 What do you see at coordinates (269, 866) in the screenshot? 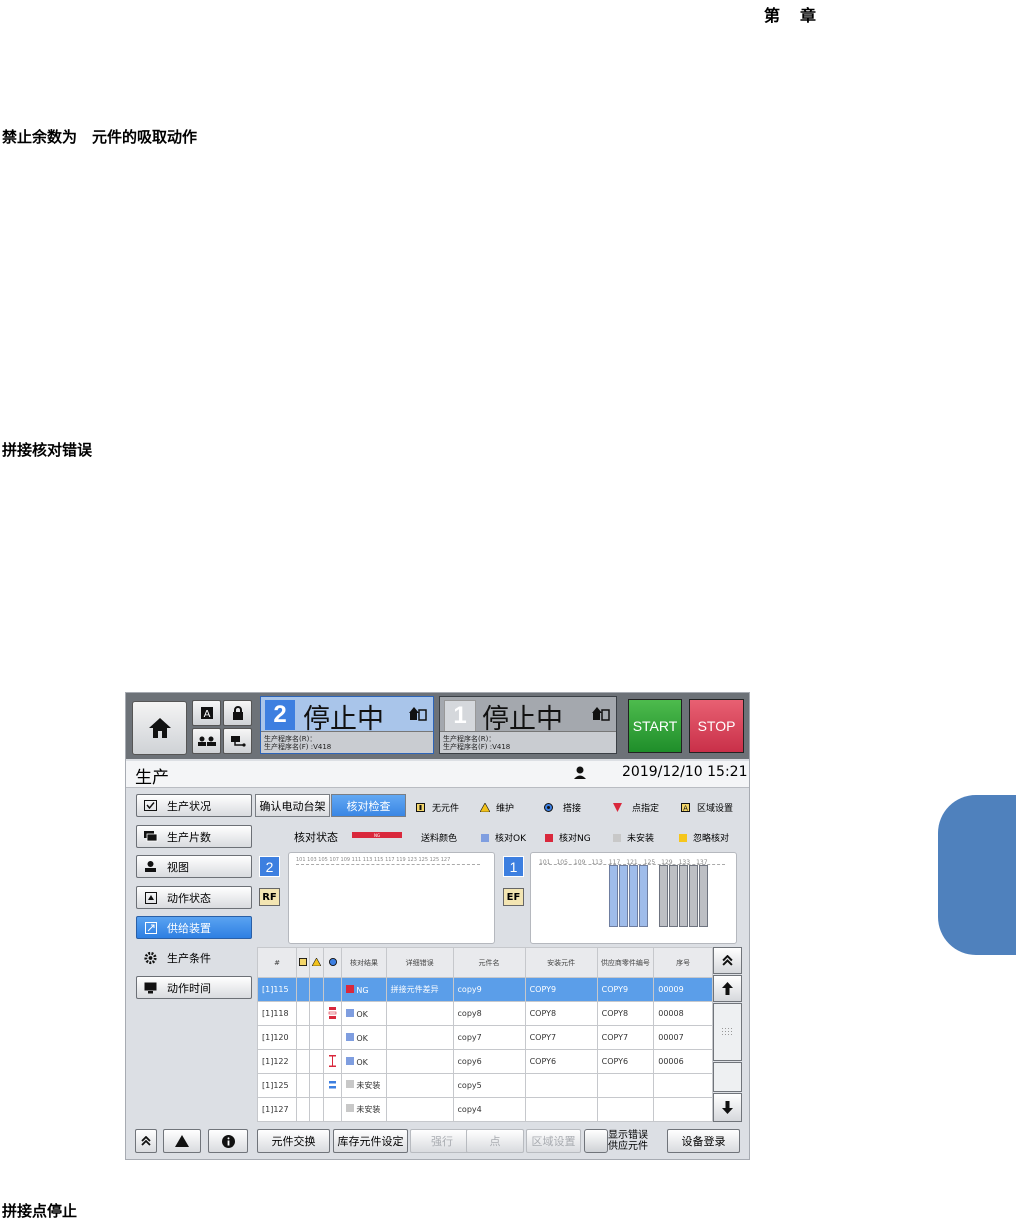
I see `lane-2-badge: 2` at bounding box center [269, 866].